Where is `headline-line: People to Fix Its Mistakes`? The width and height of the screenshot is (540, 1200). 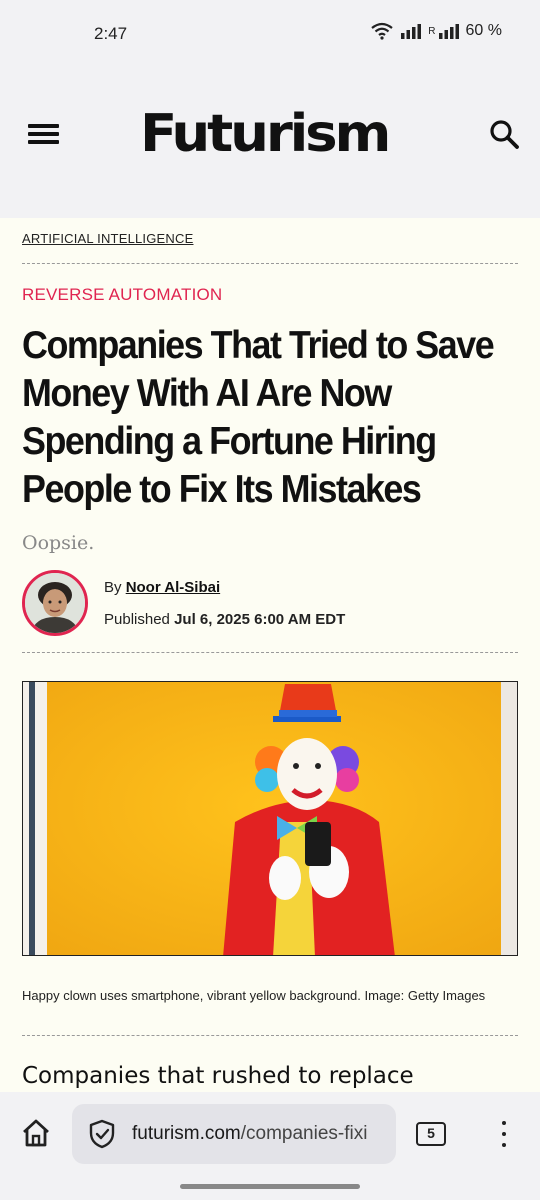
headline-line: People to Fix Its Mistakes is located at coordinates (222, 489).